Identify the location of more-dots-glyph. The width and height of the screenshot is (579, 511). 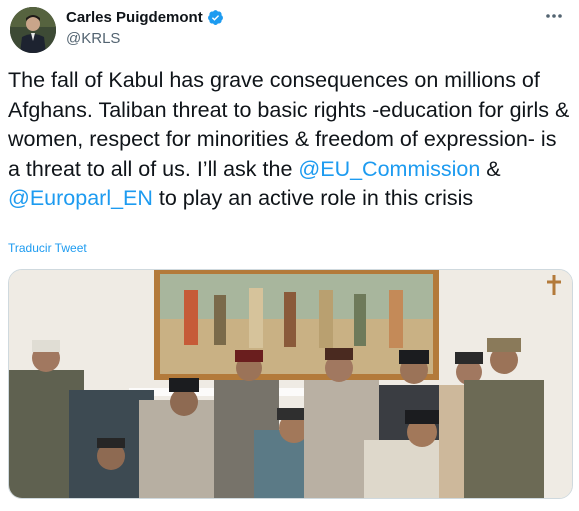
(554, 16).